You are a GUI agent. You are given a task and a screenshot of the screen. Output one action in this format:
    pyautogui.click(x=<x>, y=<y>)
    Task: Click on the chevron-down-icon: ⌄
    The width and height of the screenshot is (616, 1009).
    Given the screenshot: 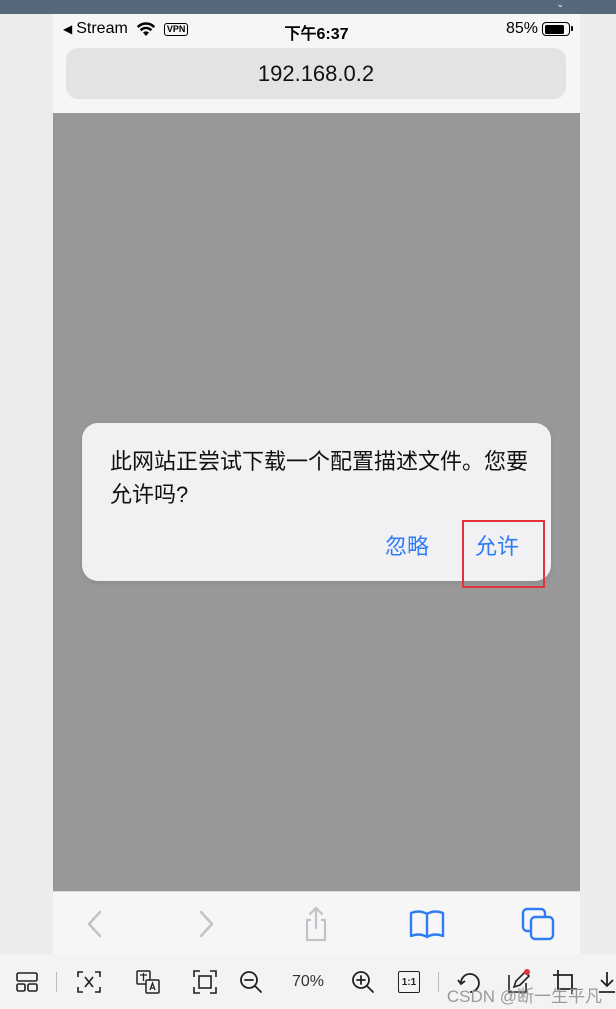 What is the action you would take?
    pyautogui.click(x=560, y=4)
    